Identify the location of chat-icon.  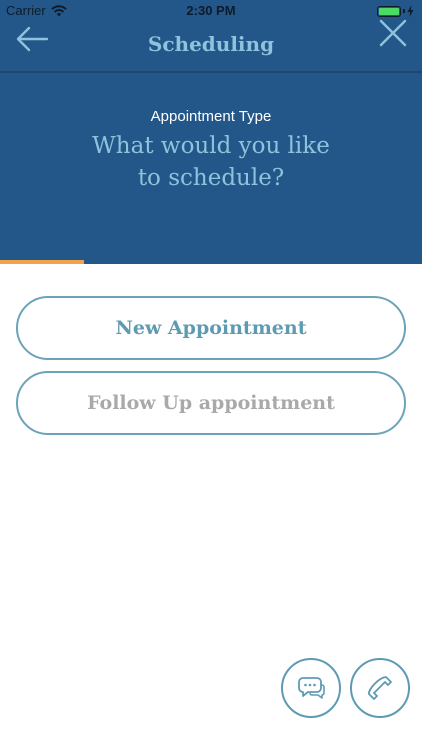
(311, 688).